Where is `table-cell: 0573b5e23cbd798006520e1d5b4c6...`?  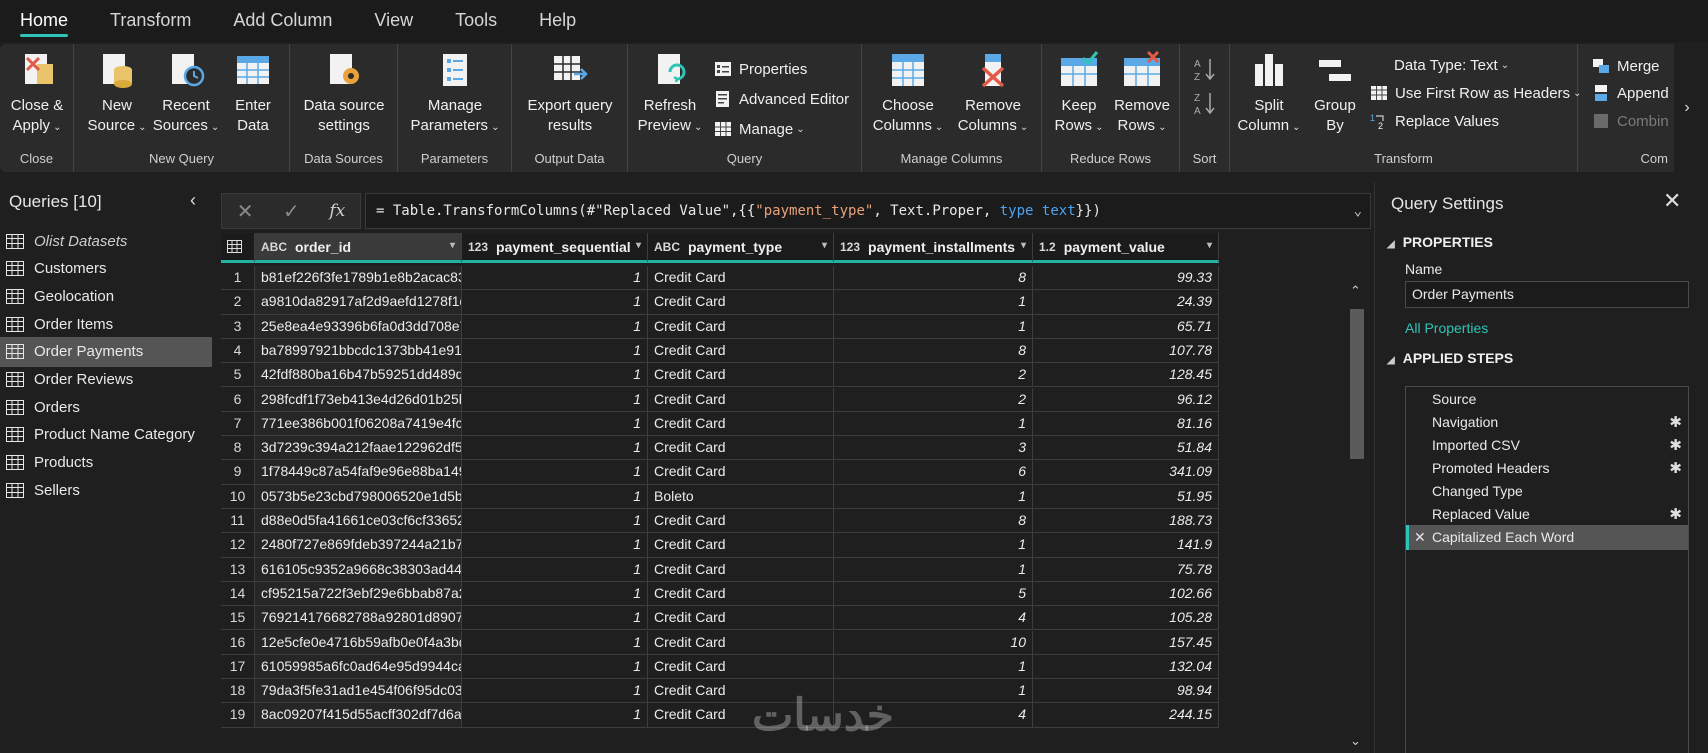 table-cell: 0573b5e23cbd798006520e1d5b4c6... is located at coordinates (358, 496).